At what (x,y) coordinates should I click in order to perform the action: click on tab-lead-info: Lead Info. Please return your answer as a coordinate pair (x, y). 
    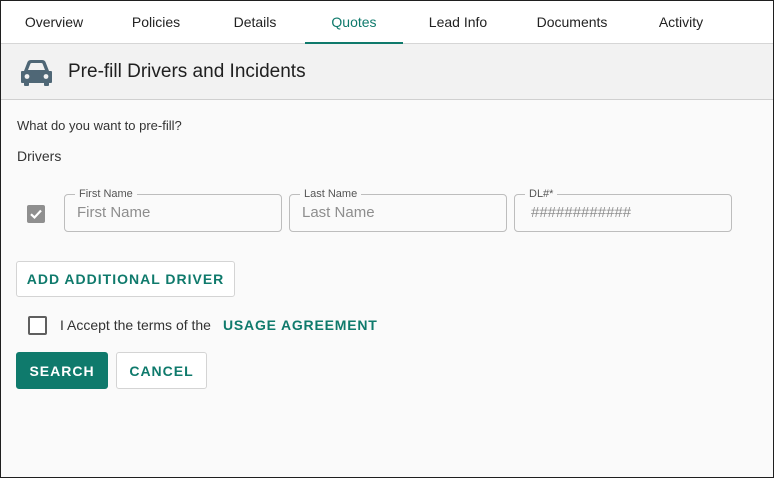
    Looking at the image, I should click on (458, 22).